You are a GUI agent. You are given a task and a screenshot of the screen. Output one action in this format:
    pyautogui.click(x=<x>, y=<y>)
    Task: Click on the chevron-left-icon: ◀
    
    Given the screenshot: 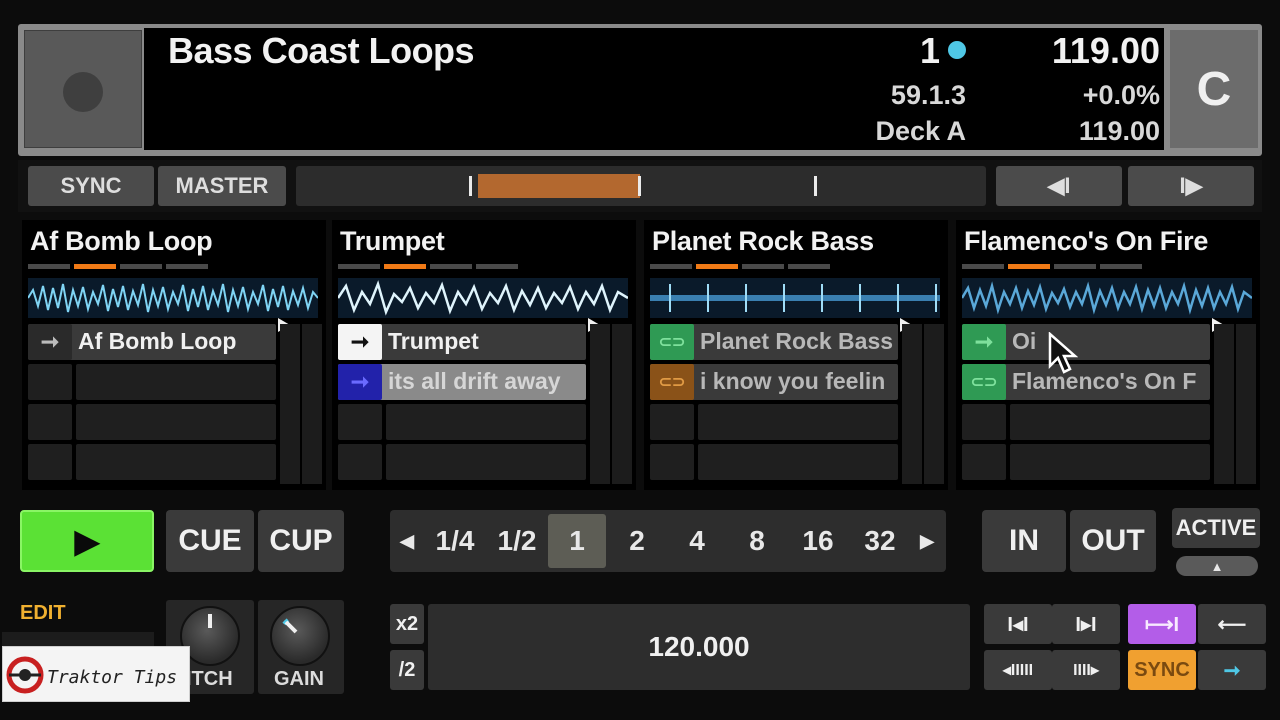 What is the action you would take?
    pyautogui.click(x=407, y=541)
    